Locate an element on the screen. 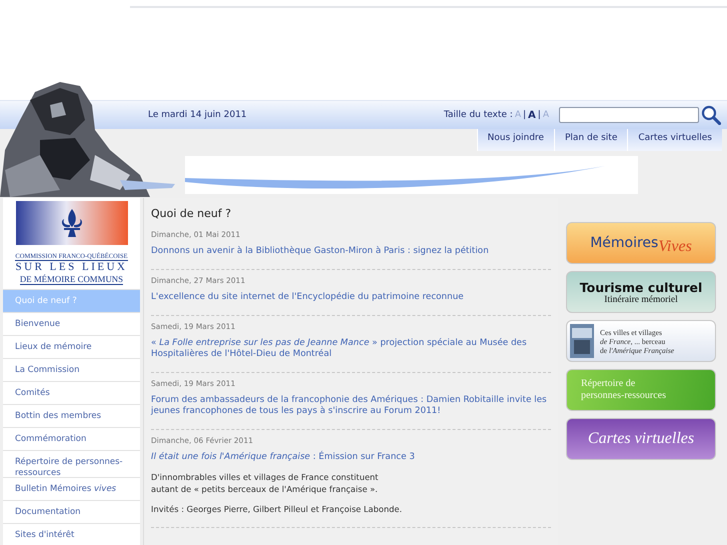  sidebar-item: Bulletin Mémoires vives is located at coordinates (71, 489).